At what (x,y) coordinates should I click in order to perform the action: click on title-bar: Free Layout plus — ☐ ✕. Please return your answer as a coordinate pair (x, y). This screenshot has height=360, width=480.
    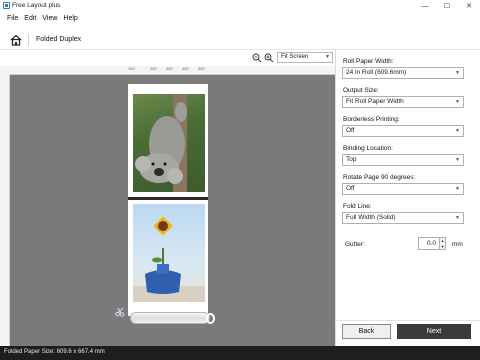
    Looking at the image, I should click on (240, 6).